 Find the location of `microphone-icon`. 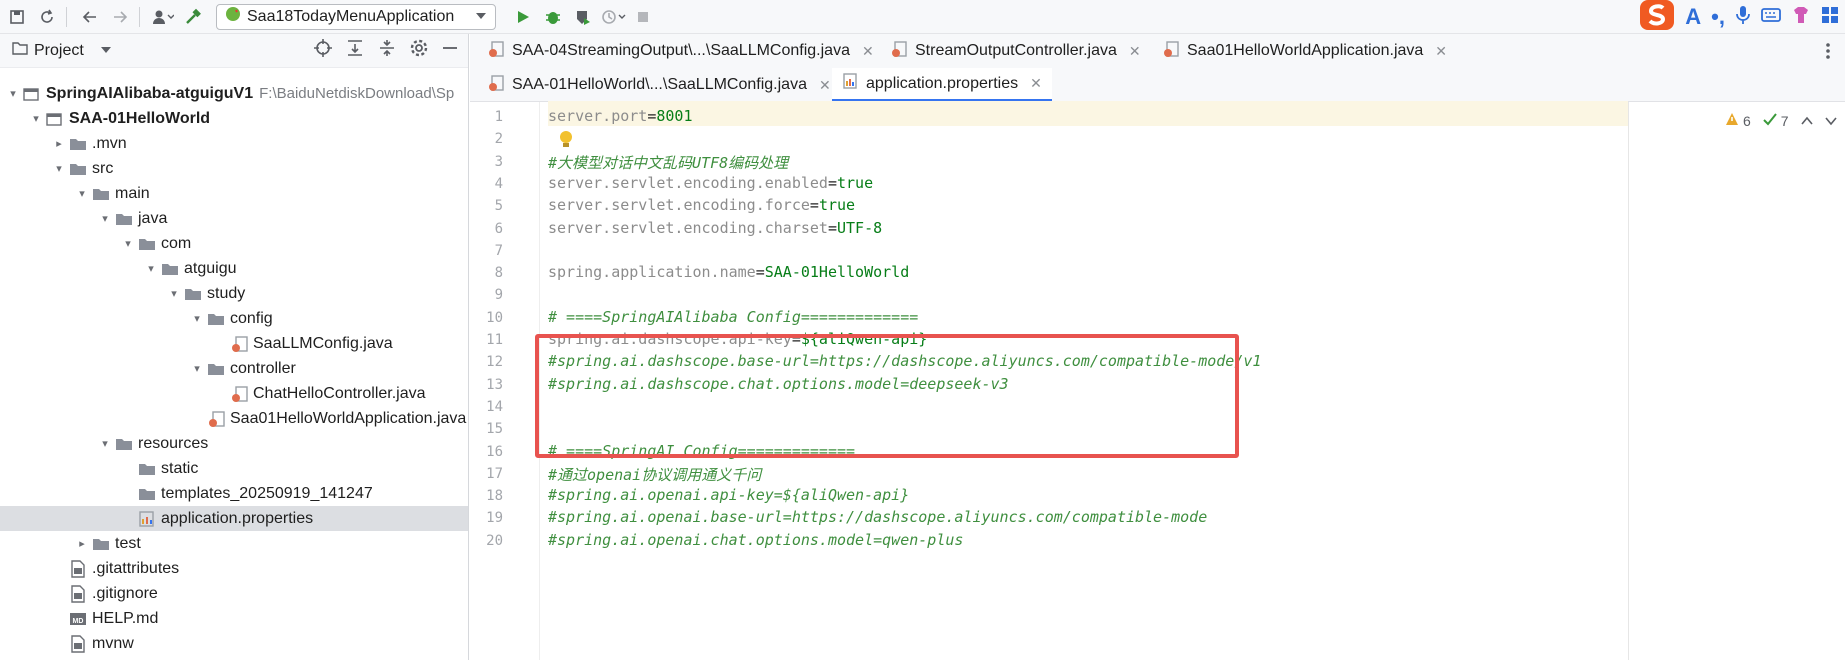

microphone-icon is located at coordinates (1743, 17).